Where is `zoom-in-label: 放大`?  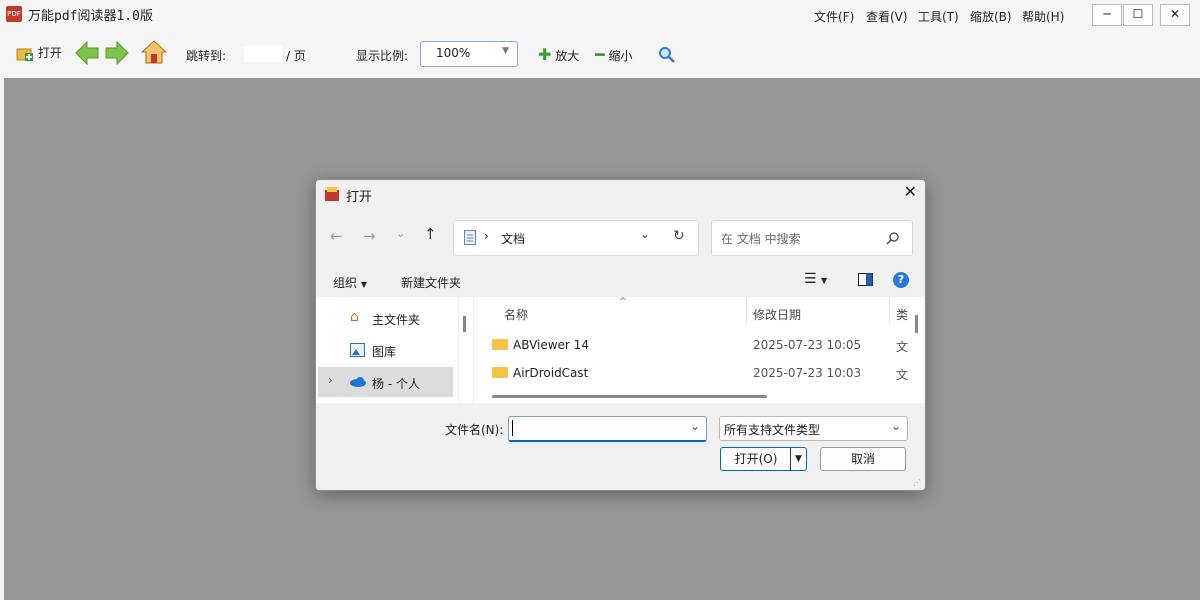 zoom-in-label: 放大 is located at coordinates (567, 56).